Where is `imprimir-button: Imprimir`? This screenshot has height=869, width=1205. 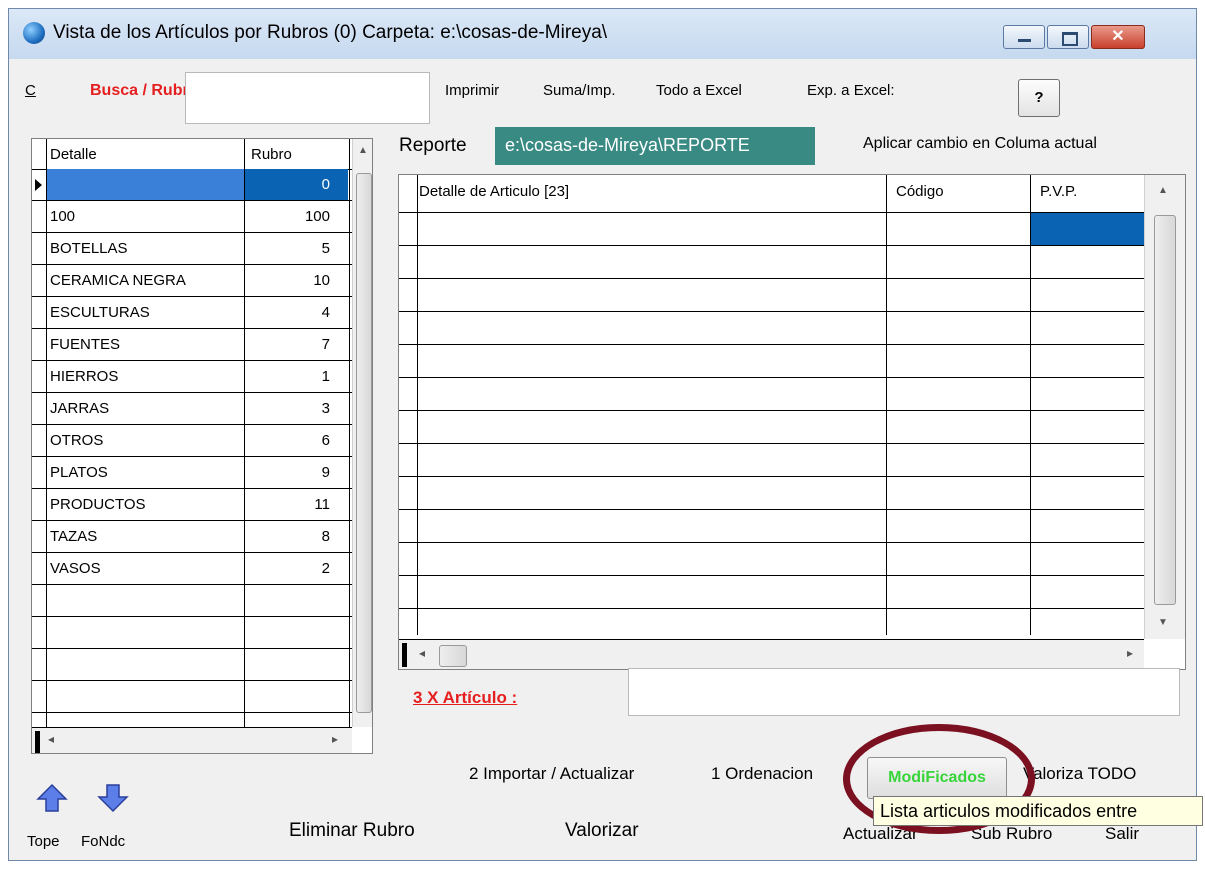 imprimir-button: Imprimir is located at coordinates (472, 90).